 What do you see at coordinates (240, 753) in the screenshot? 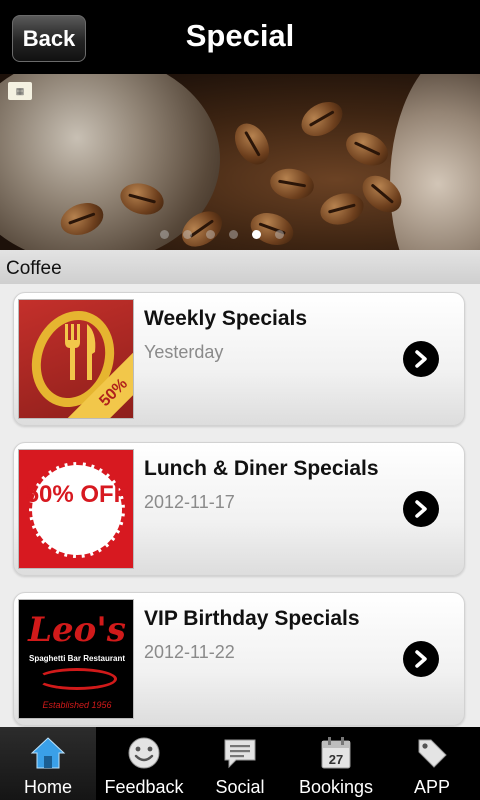
I see `chat-bubble-icon` at bounding box center [240, 753].